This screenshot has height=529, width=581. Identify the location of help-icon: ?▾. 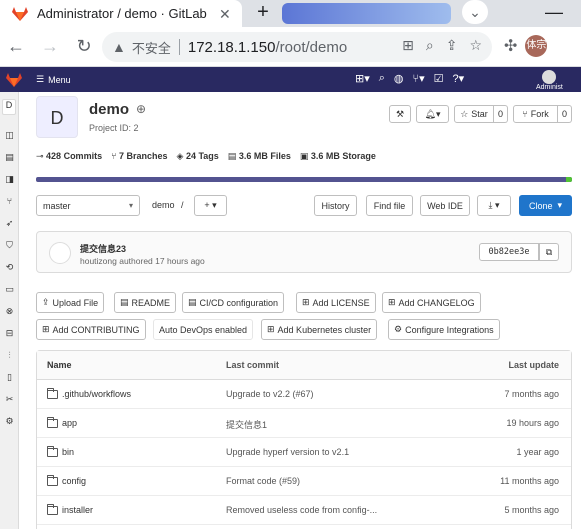
(459, 78).